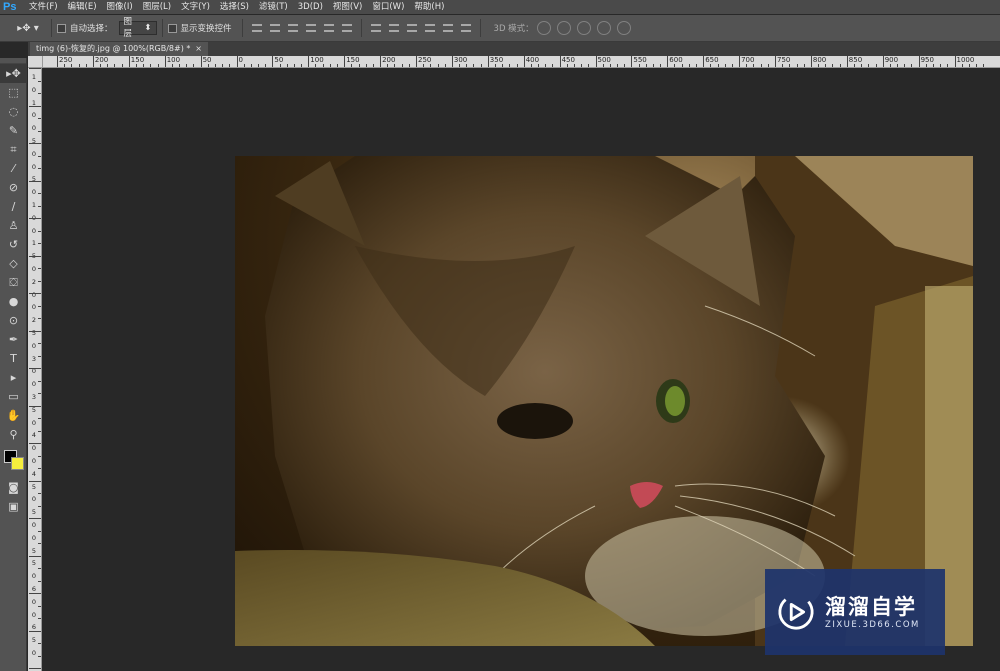  What do you see at coordinates (310, 7) in the screenshot?
I see `menu-item: 3D(D)` at bounding box center [310, 7].